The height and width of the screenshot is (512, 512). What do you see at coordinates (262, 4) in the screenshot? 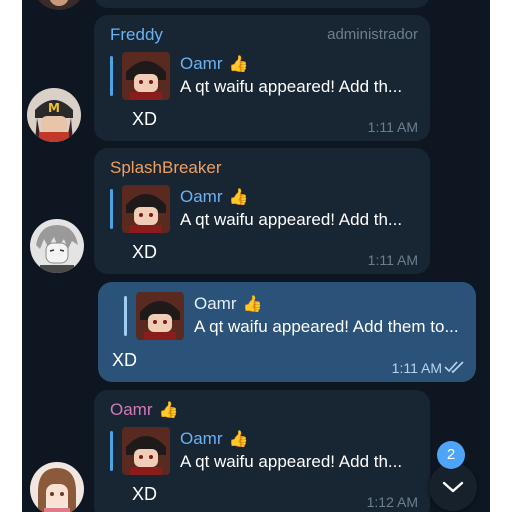
I see `message-bubble-partial` at bounding box center [262, 4].